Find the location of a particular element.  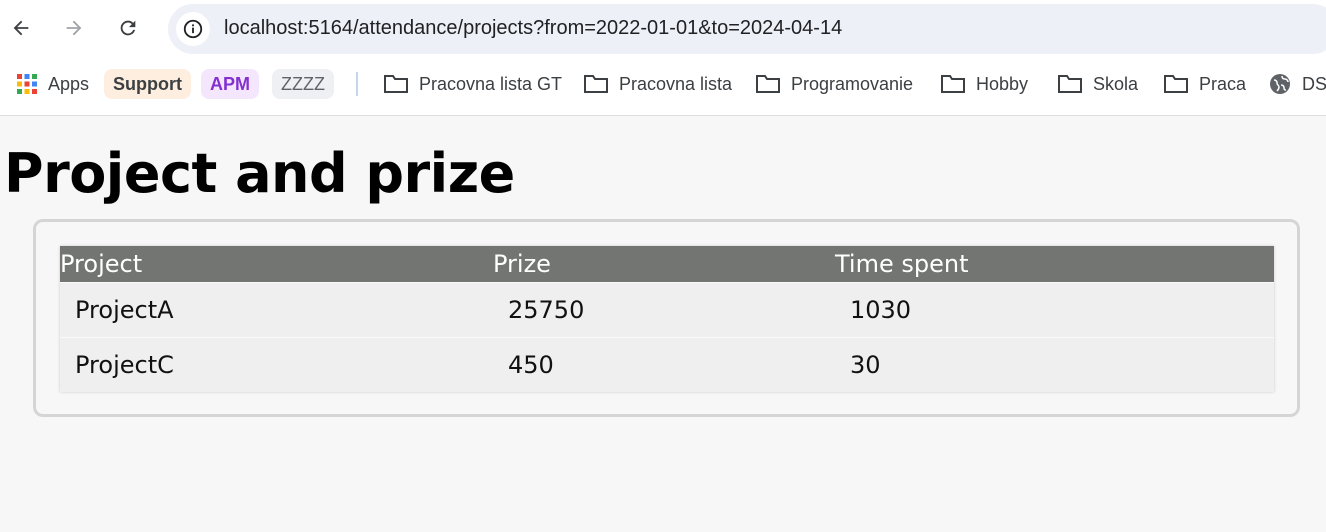

bookmark-folder-skola: Skola is located at coordinates (1097, 84).